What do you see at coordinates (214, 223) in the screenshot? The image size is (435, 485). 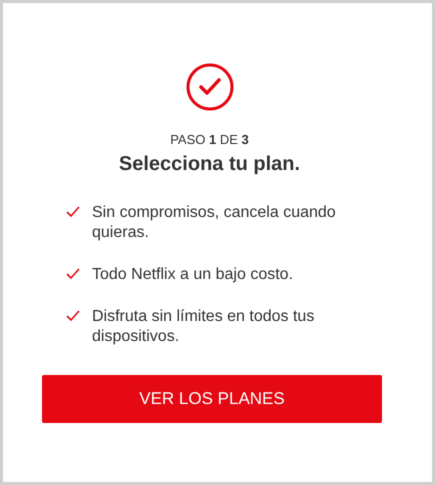 I see `benefit-text: Sin compromisos, cancela cuando quieras.` at bounding box center [214, 223].